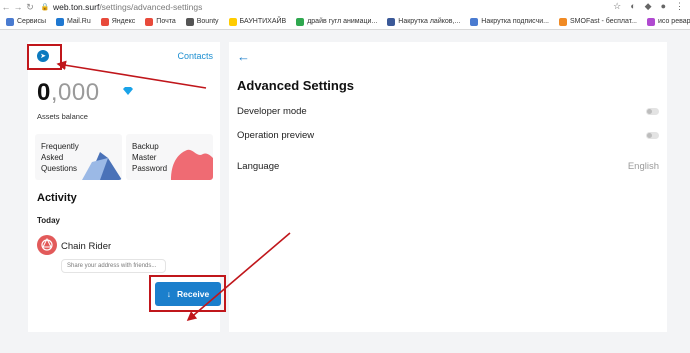 This screenshot has height=353, width=690. What do you see at coordinates (632, 6) in the screenshot?
I see `extension-icon: ◐` at bounding box center [632, 6].